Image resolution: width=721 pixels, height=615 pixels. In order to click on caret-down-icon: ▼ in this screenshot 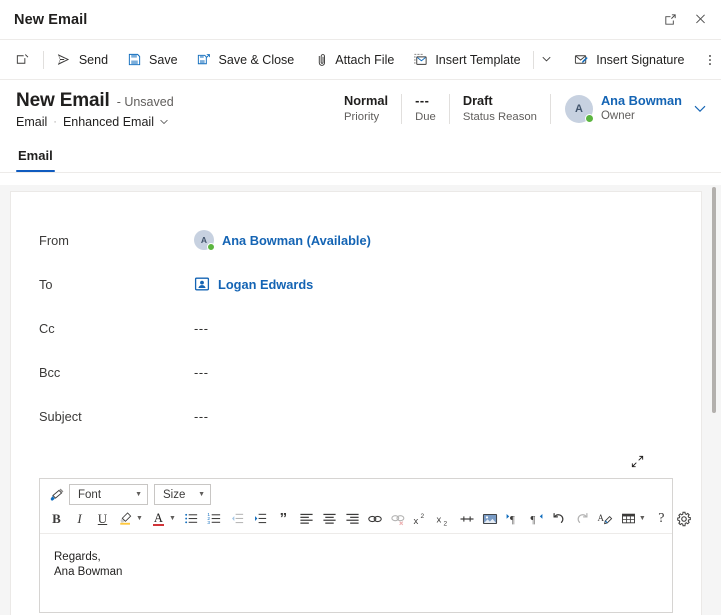, I will do `click(642, 518)`.